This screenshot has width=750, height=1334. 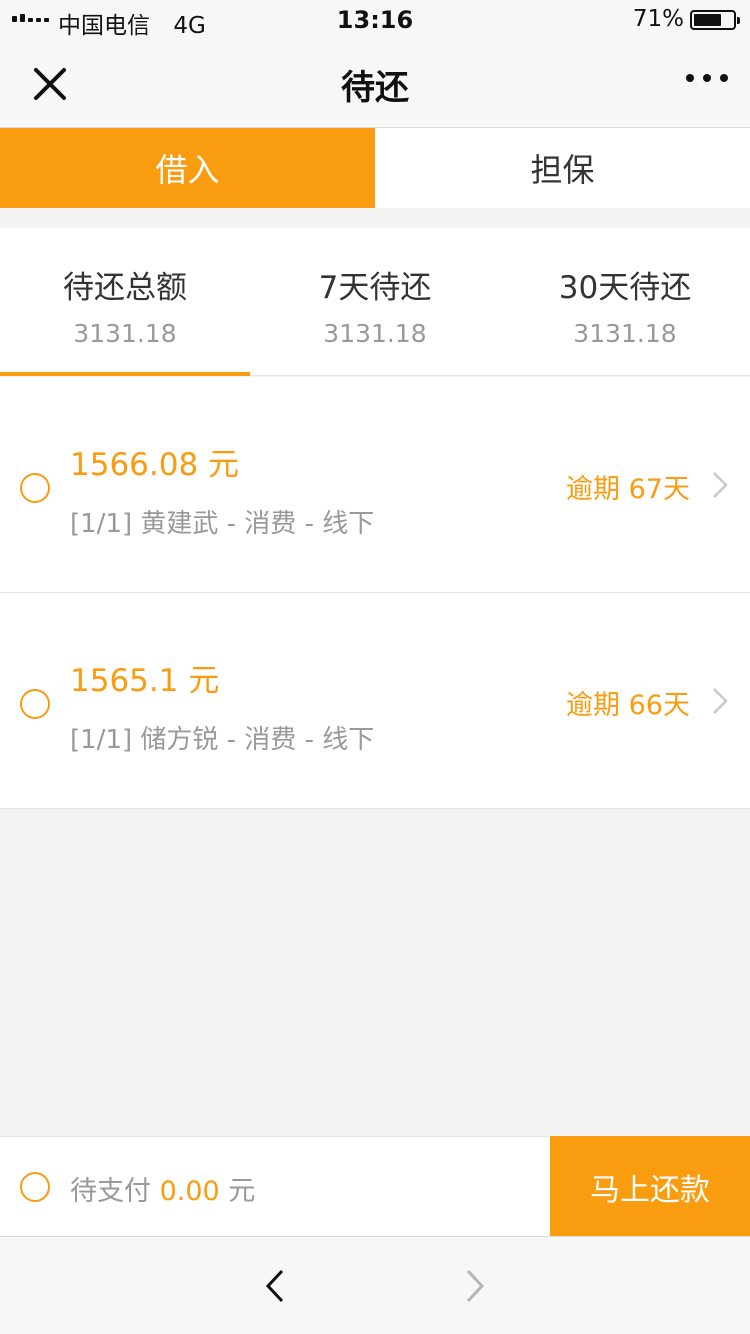 What do you see at coordinates (375, 288) in the screenshot?
I see `summary-label: 7天待还` at bounding box center [375, 288].